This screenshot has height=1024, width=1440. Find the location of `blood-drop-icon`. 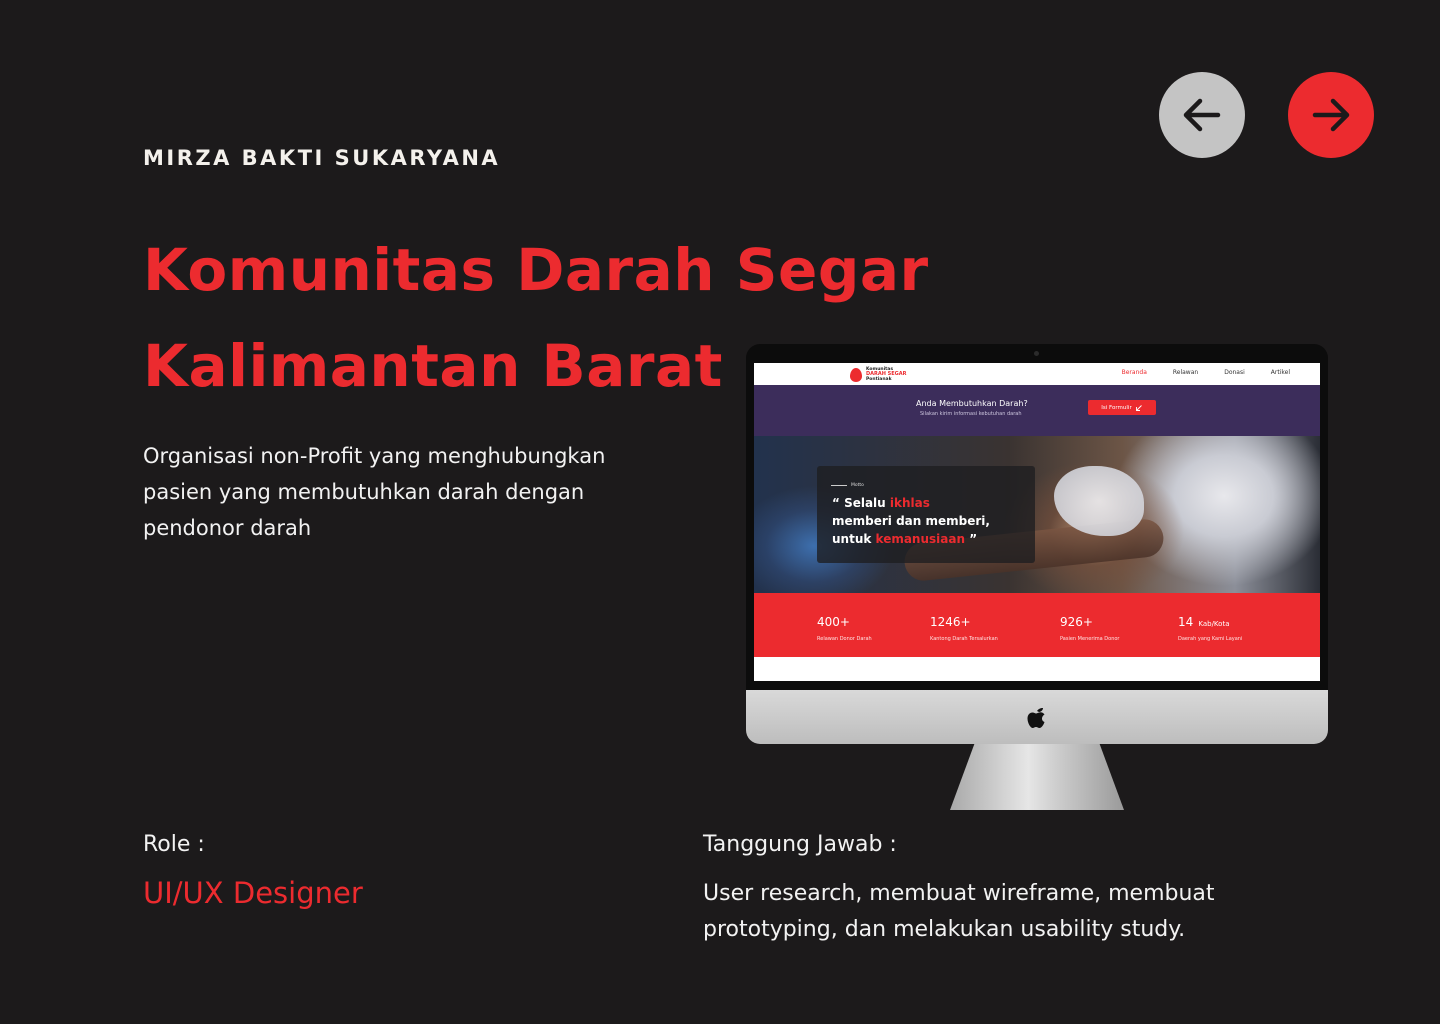

blood-drop-icon is located at coordinates (856, 374).